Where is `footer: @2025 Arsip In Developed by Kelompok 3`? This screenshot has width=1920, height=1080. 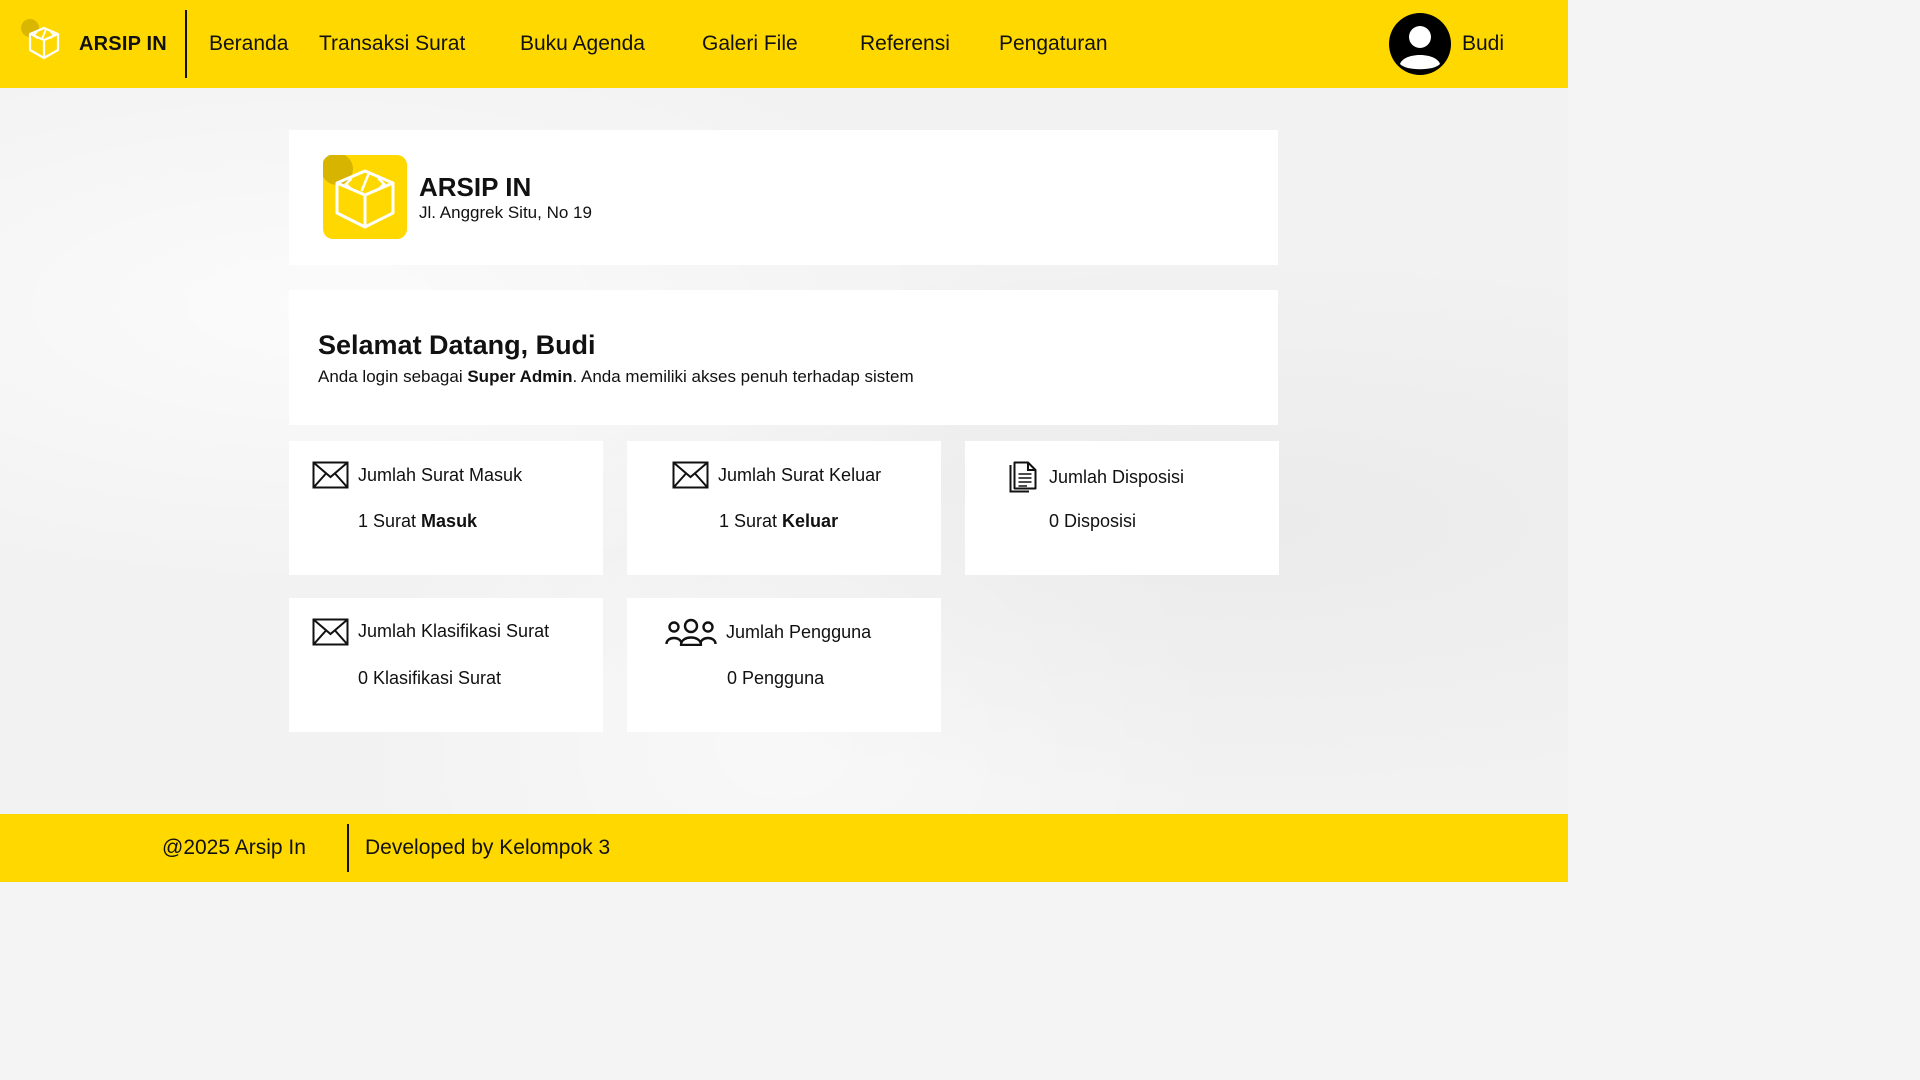 footer: @2025 Arsip In Developed by Kelompok 3 is located at coordinates (784, 848).